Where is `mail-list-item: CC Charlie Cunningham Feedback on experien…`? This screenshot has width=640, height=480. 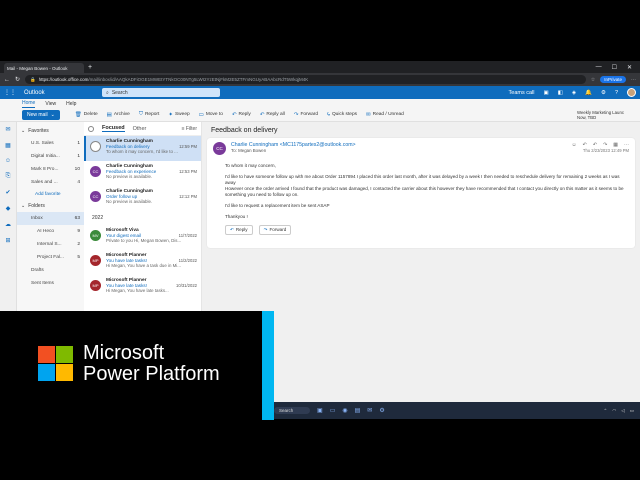 mail-list-item: CC Charlie Cunningham Feedback on experien… is located at coordinates (142, 173).